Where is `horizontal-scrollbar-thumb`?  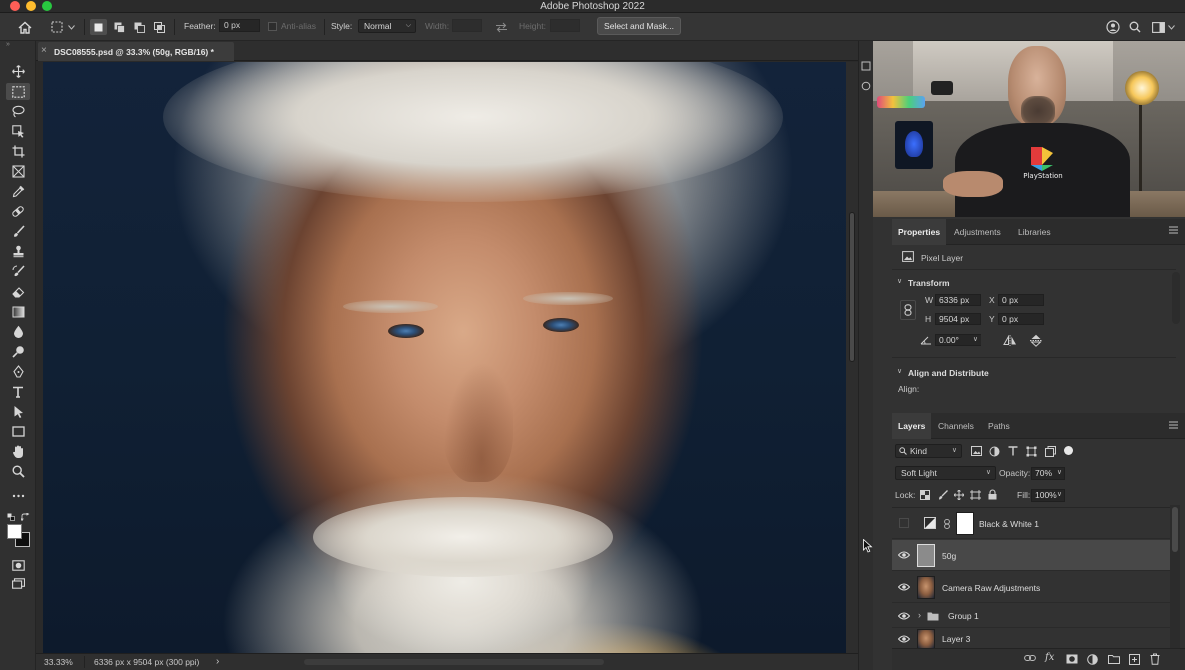 horizontal-scrollbar-thumb is located at coordinates (454, 662).